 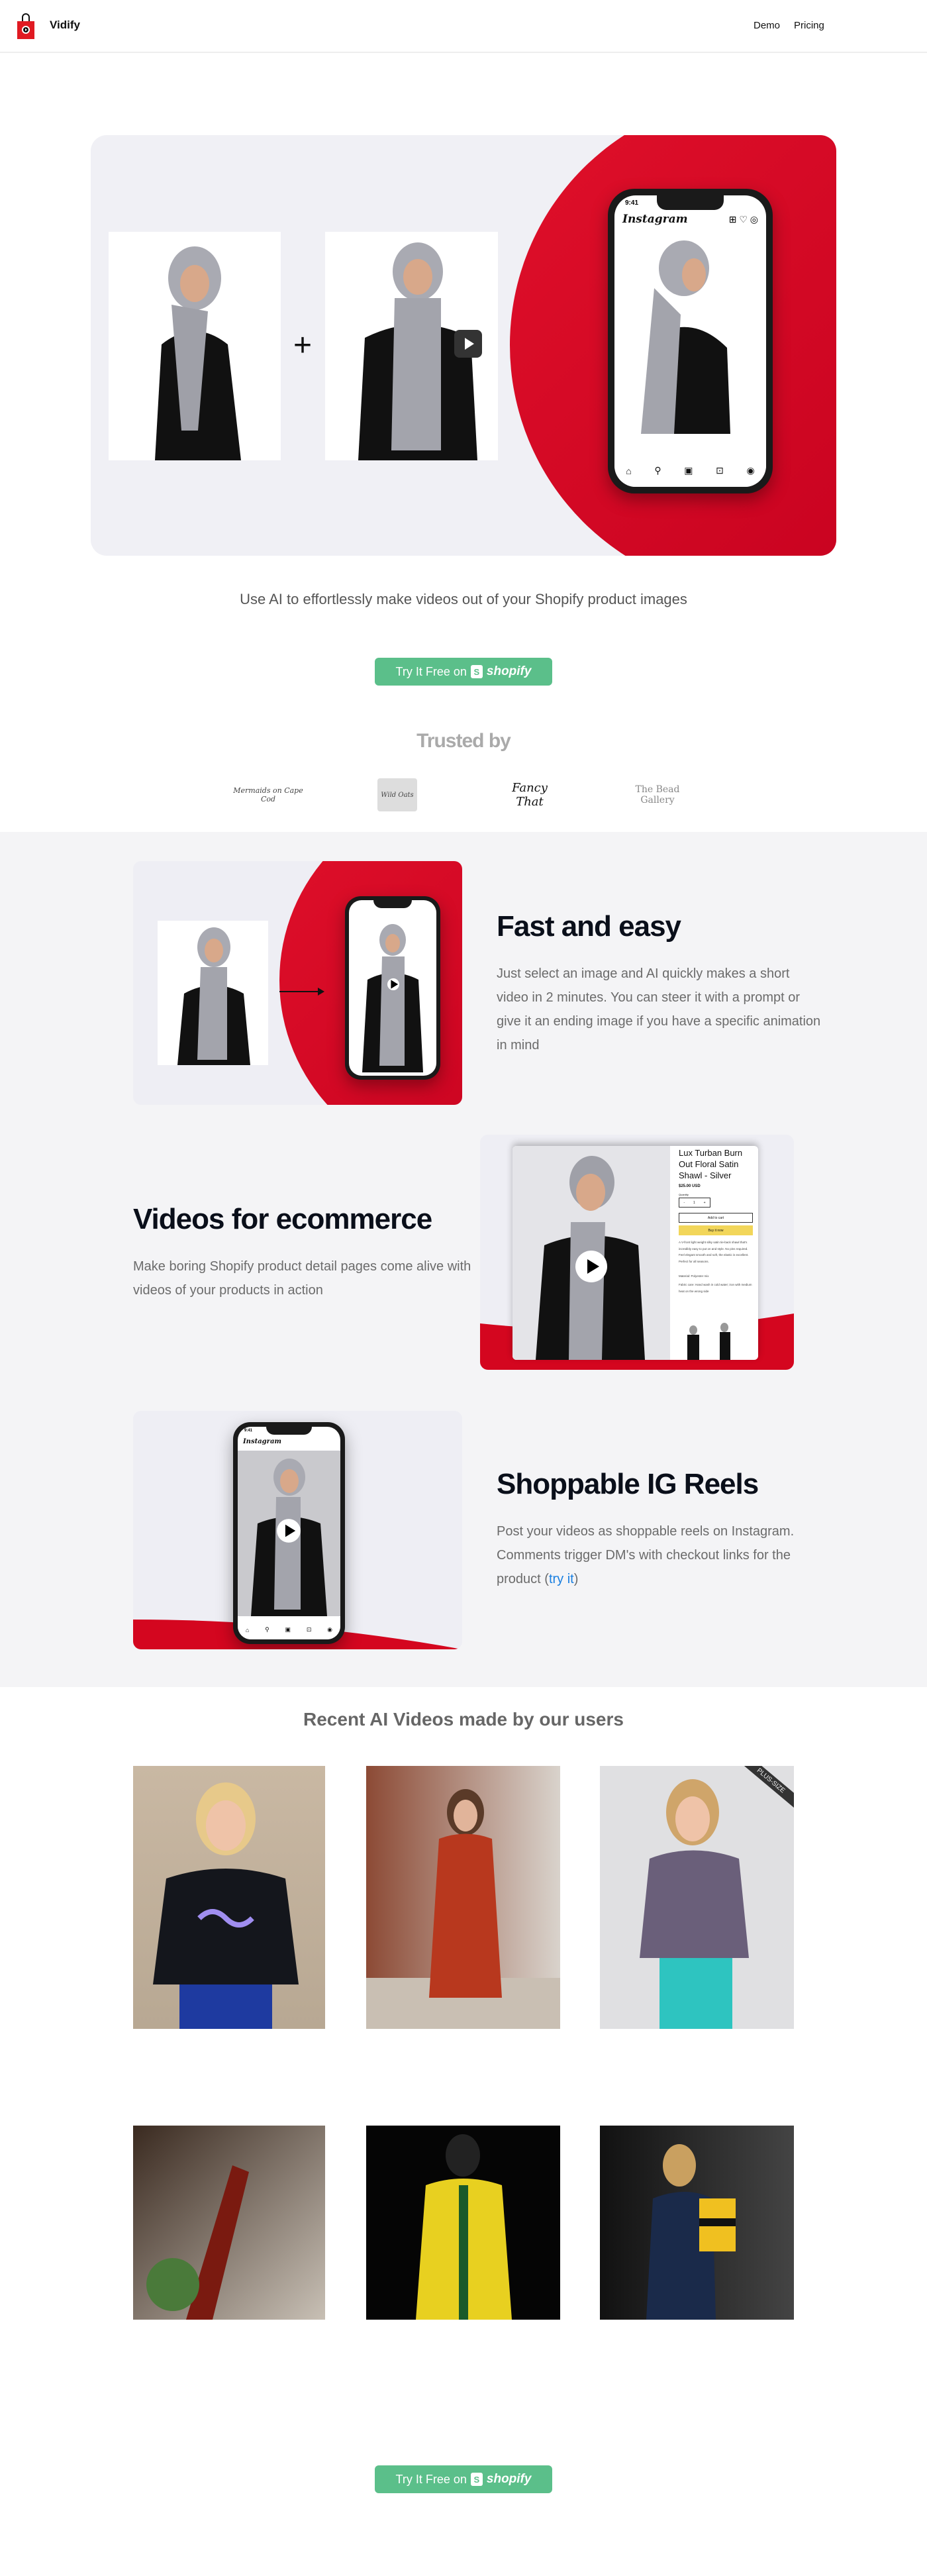 What do you see at coordinates (262, 1441) in the screenshot?
I see `instagram-logo: Instagram` at bounding box center [262, 1441].